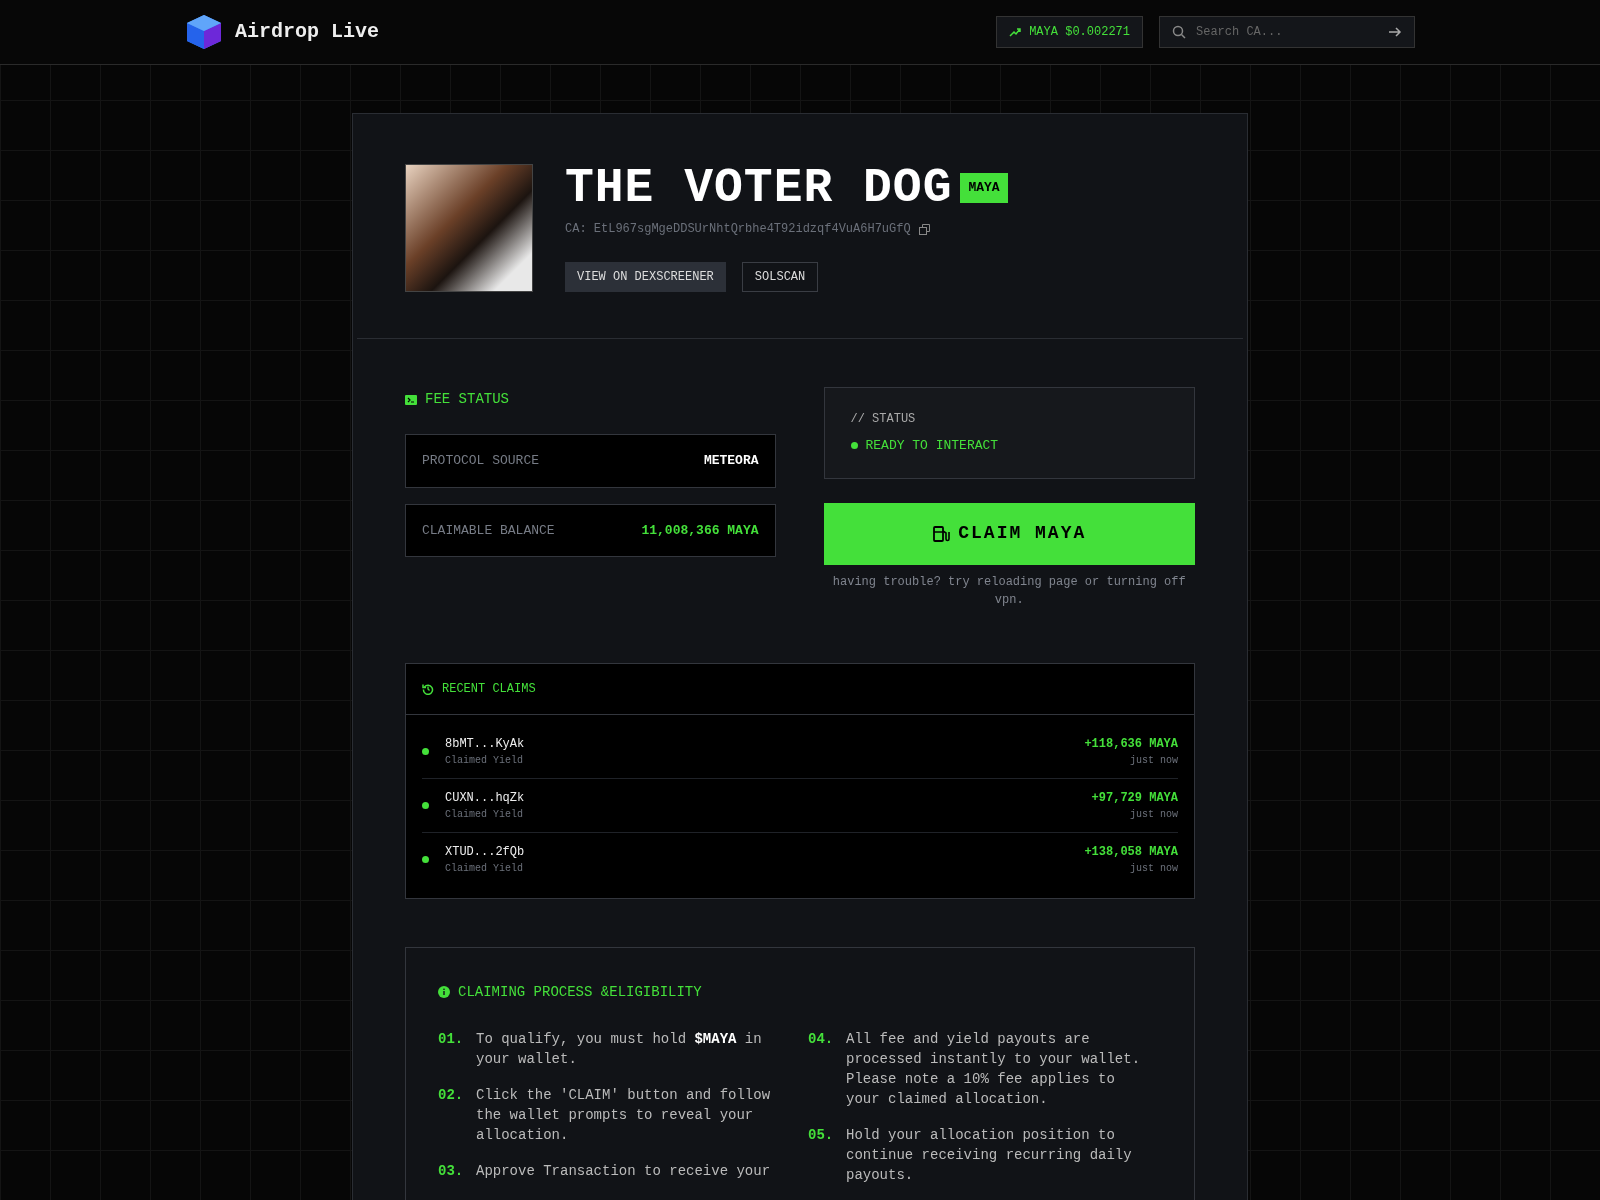 Image resolution: width=1600 pixels, height=1200 pixels. Describe the element at coordinates (624, 1115) in the screenshot. I see `step-text: Click the 'CLAIM' button and follow the wallet prompts to reveal your allocation.` at that location.